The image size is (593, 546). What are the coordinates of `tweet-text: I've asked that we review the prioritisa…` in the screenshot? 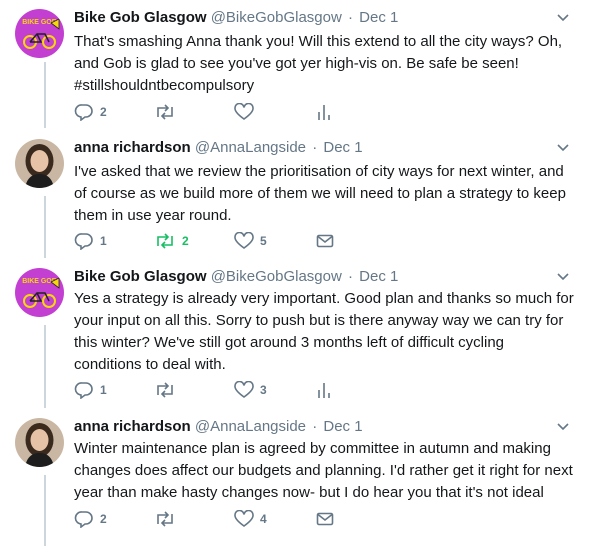 It's located at (320, 193).